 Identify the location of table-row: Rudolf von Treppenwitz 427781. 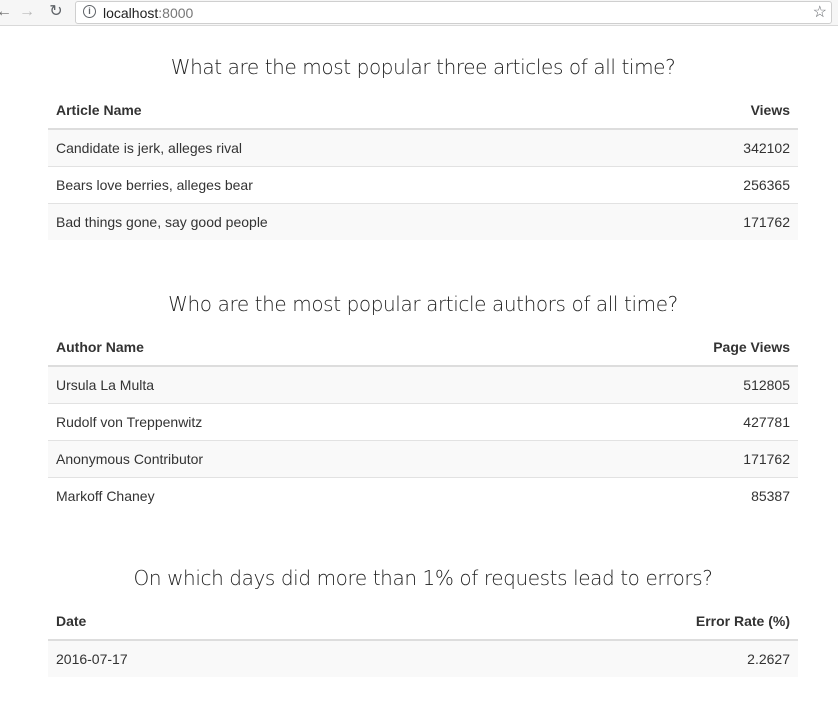
(423, 422).